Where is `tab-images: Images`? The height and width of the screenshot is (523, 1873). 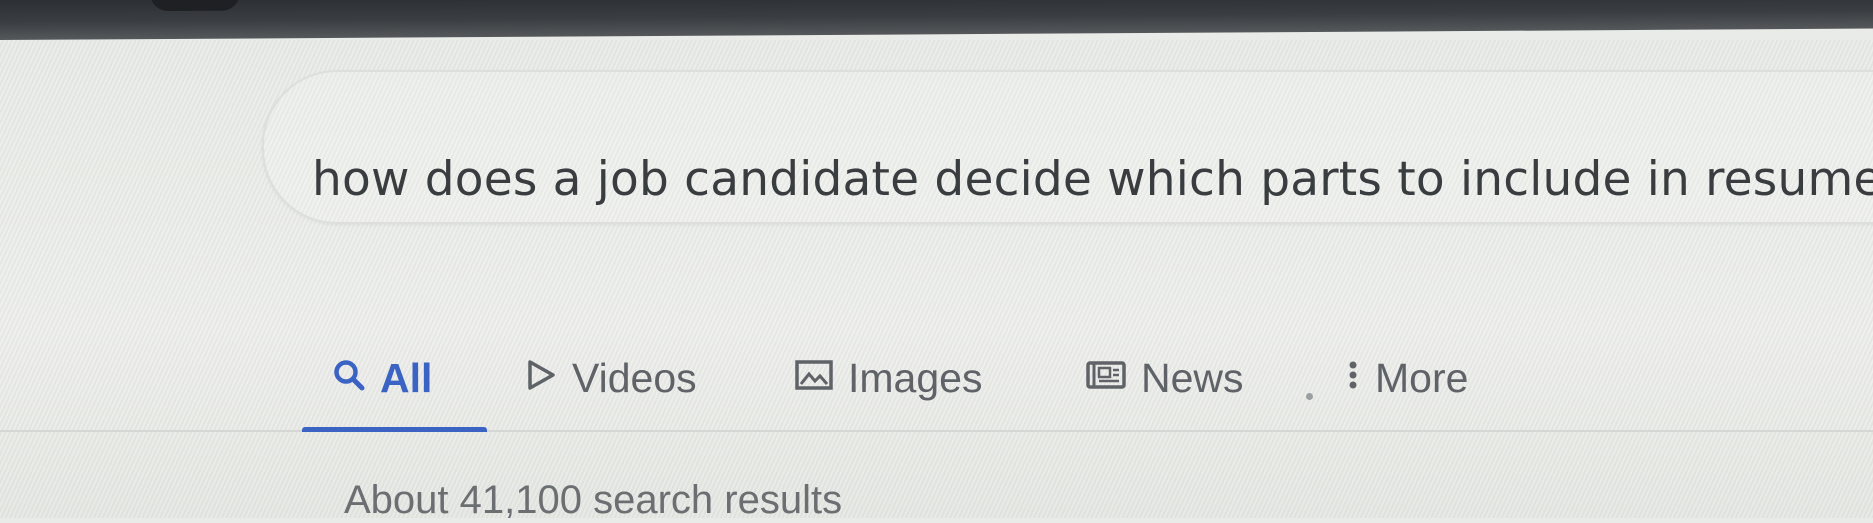 tab-images: Images is located at coordinates (888, 378).